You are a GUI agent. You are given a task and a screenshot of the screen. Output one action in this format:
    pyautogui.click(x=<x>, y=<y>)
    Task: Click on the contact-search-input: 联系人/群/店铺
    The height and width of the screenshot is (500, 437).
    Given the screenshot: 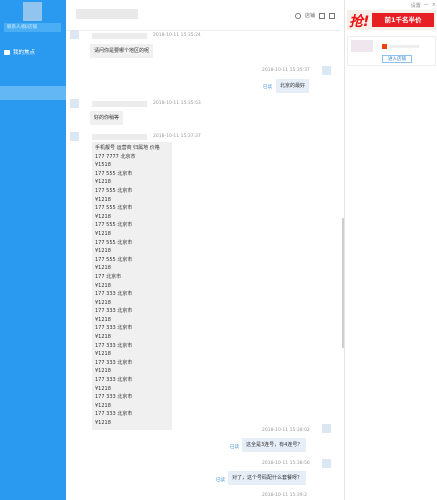 What is the action you would take?
    pyautogui.click(x=32, y=27)
    